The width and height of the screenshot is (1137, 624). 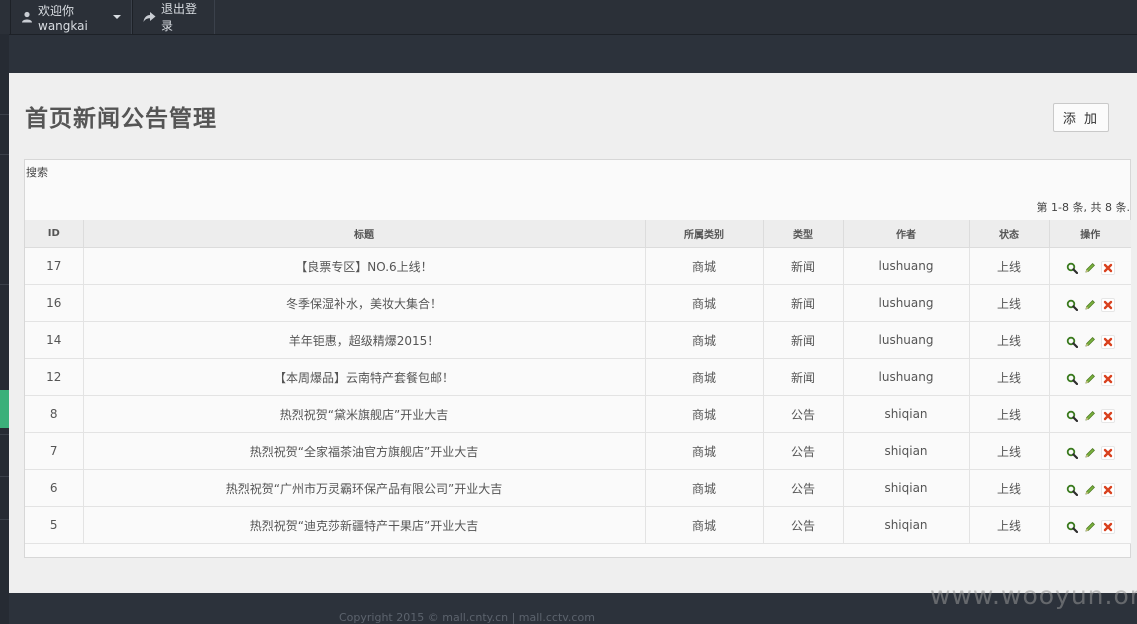 What do you see at coordinates (117, 17) in the screenshot?
I see `chevron-down-icon` at bounding box center [117, 17].